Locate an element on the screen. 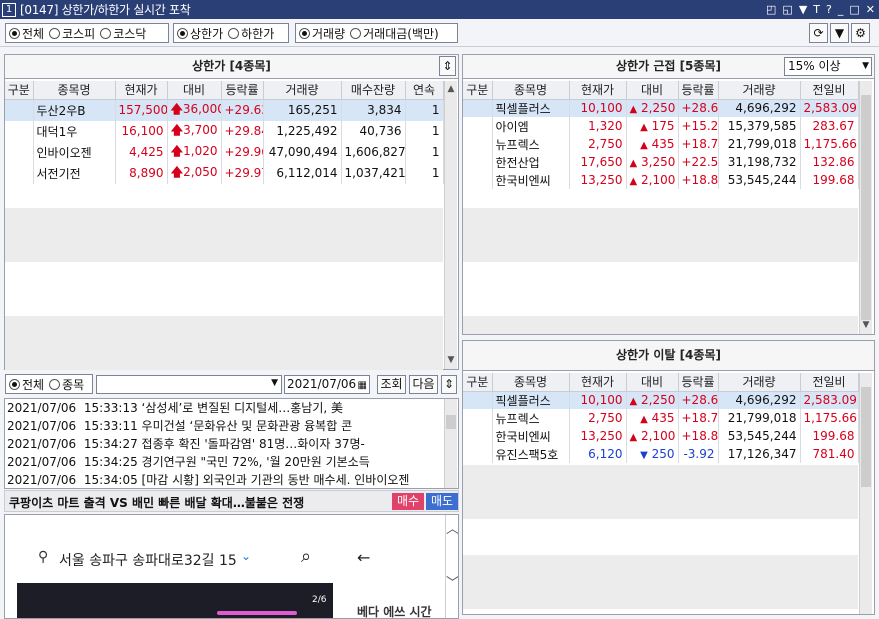 The width and height of the screenshot is (879, 619). help-icon: ? is located at coordinates (829, 9).